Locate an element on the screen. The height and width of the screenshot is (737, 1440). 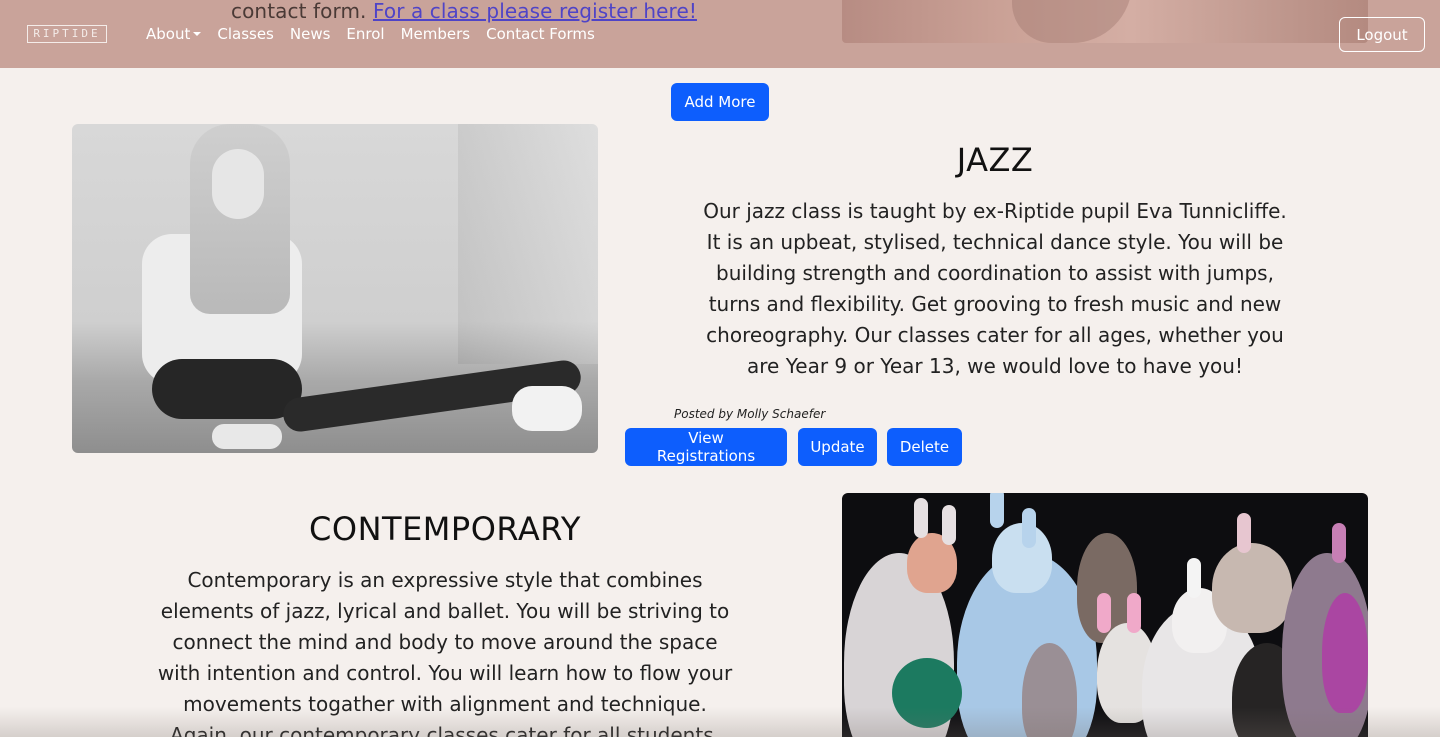
scrolled-text-prefix: contact form. is located at coordinates (299, 11).